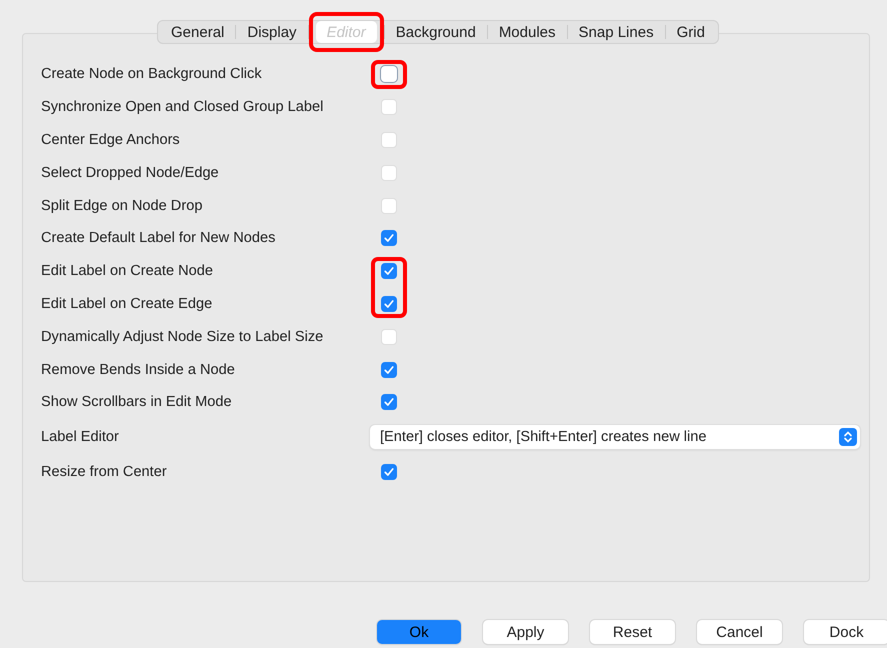 This screenshot has width=887, height=648. I want to click on option-label: Synchronize Open and Closed Group Label, so click(182, 107).